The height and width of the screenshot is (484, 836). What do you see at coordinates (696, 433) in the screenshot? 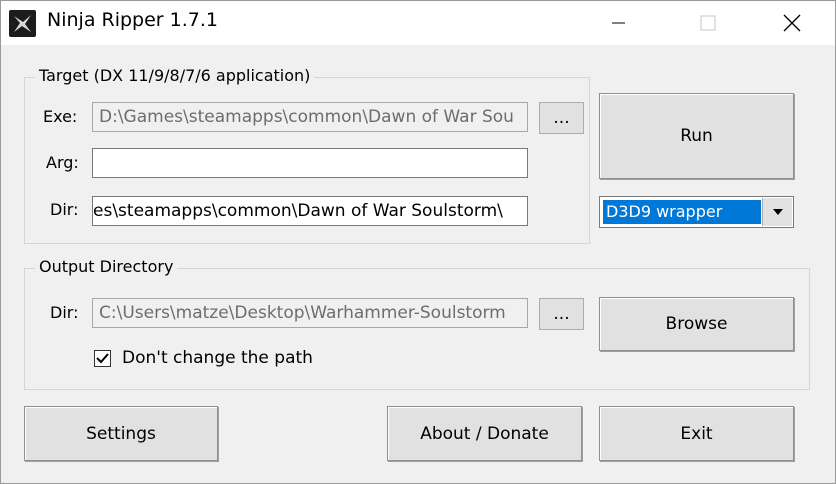
I see `exit-button: Exit` at bounding box center [696, 433].